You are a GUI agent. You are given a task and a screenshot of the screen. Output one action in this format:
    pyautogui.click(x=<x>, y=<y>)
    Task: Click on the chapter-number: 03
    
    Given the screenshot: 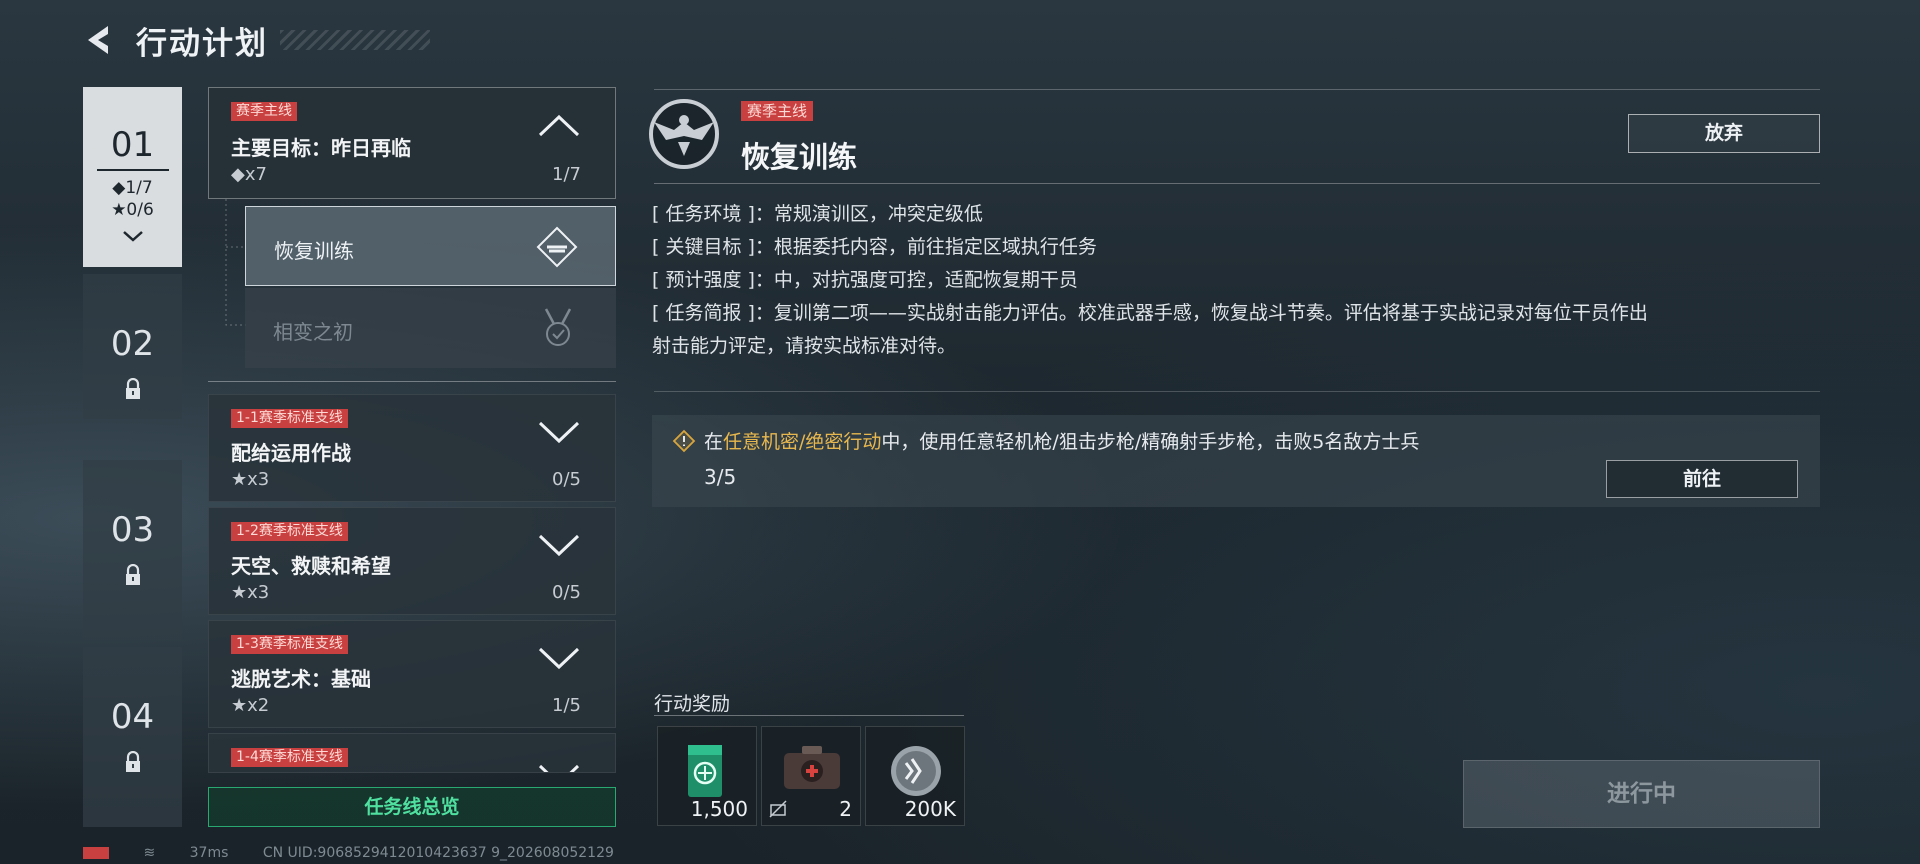 What is the action you would take?
    pyautogui.click(x=132, y=530)
    